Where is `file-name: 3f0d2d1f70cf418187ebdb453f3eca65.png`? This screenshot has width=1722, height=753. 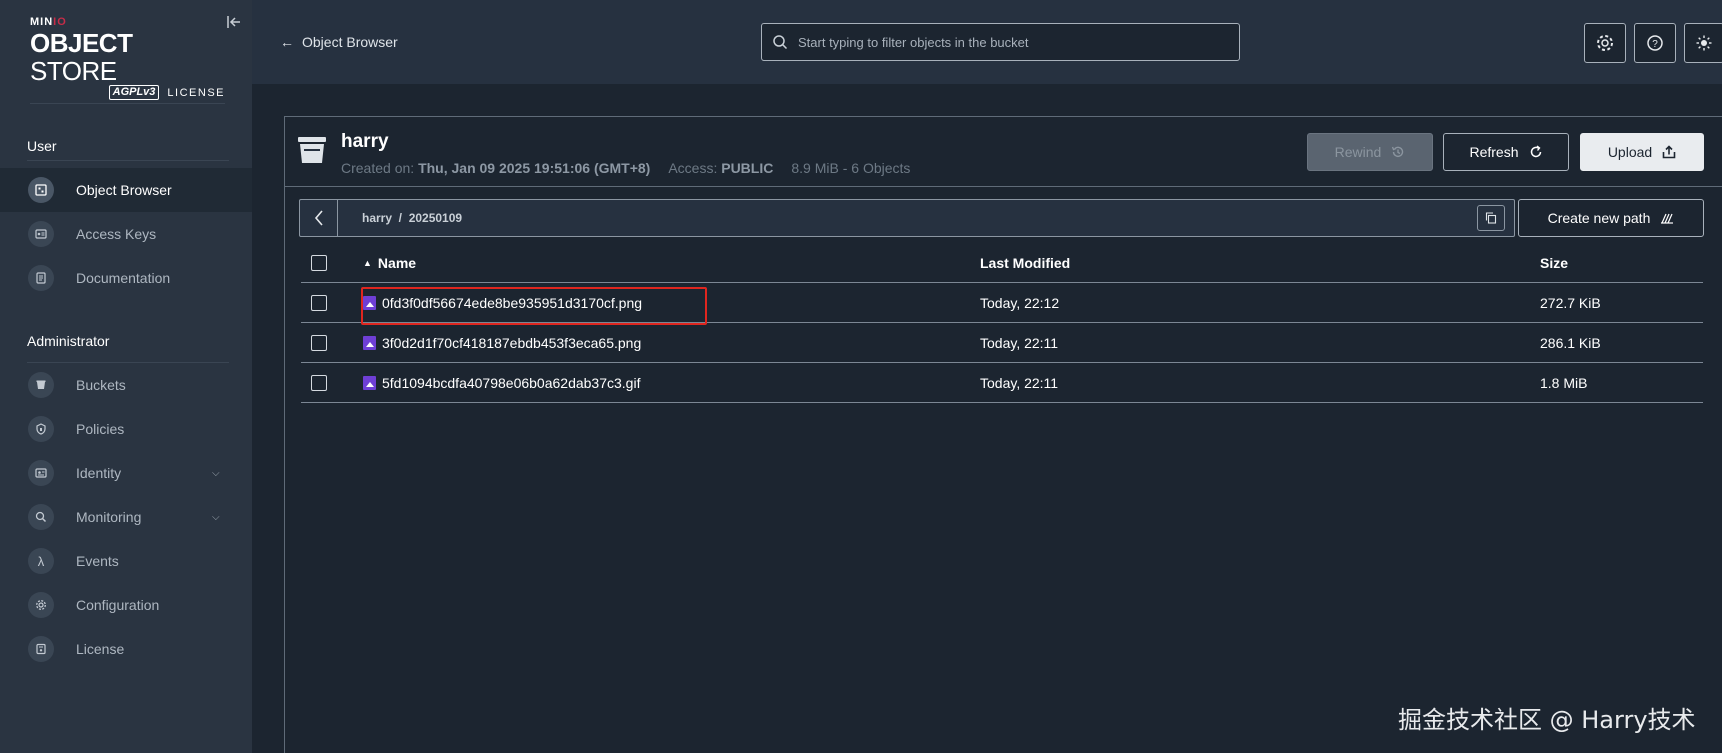 file-name: 3f0d2d1f70cf418187ebdb453f3eca65.png is located at coordinates (502, 343).